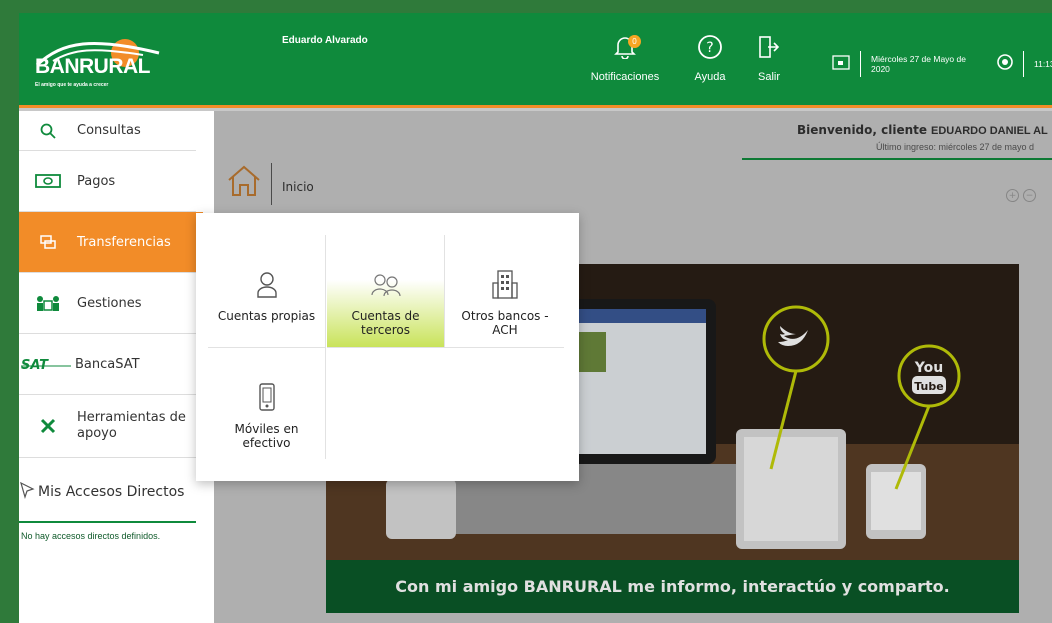  Describe the element at coordinates (267, 397) in the screenshot. I see `mobile-icon` at that location.